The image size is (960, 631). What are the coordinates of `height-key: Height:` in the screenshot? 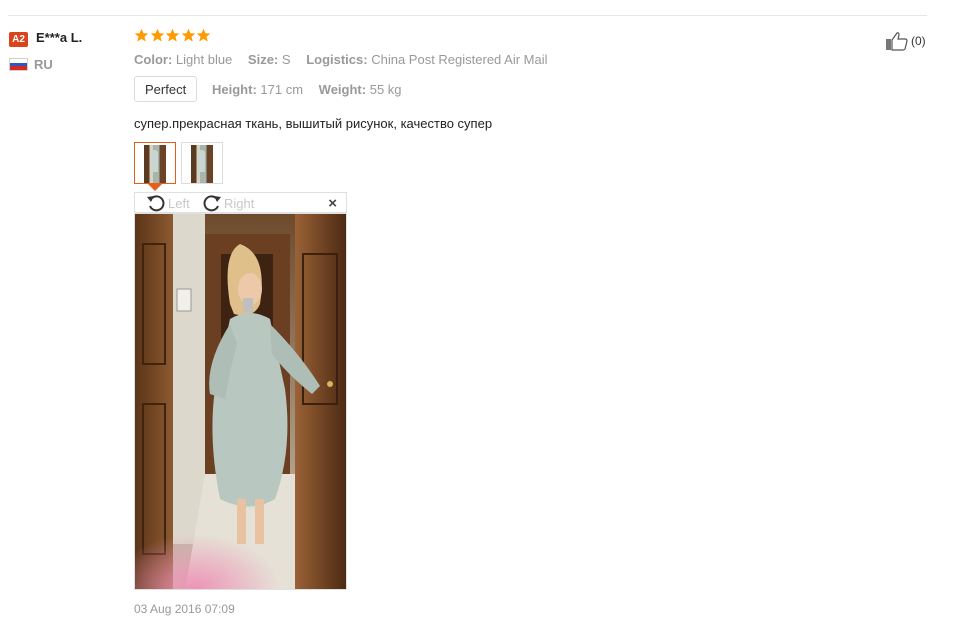 It's located at (234, 89).